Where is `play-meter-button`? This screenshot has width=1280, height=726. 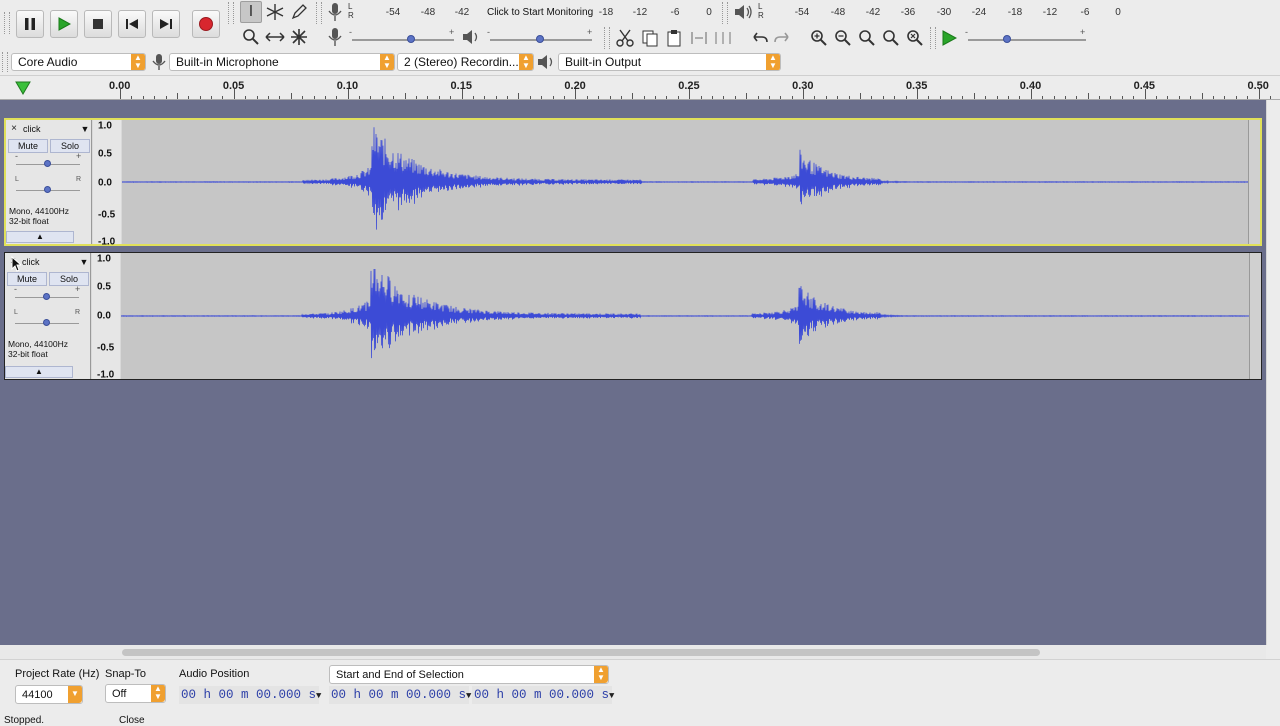
play-meter-button is located at coordinates (743, 12).